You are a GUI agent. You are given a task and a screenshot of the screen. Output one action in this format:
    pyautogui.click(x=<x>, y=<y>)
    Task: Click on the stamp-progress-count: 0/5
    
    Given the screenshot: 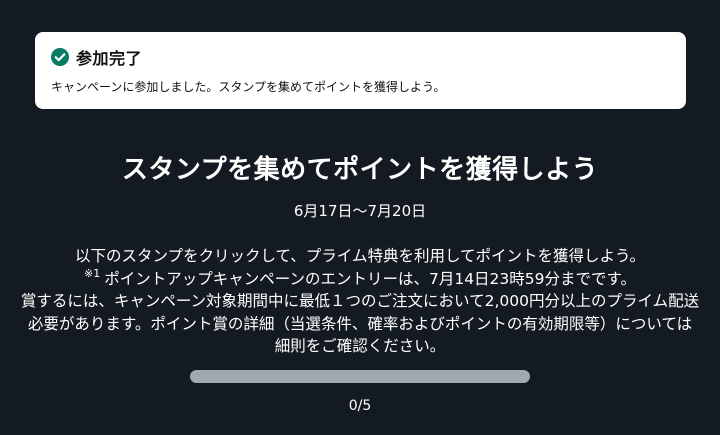 What is the action you would take?
    pyautogui.click(x=360, y=406)
    